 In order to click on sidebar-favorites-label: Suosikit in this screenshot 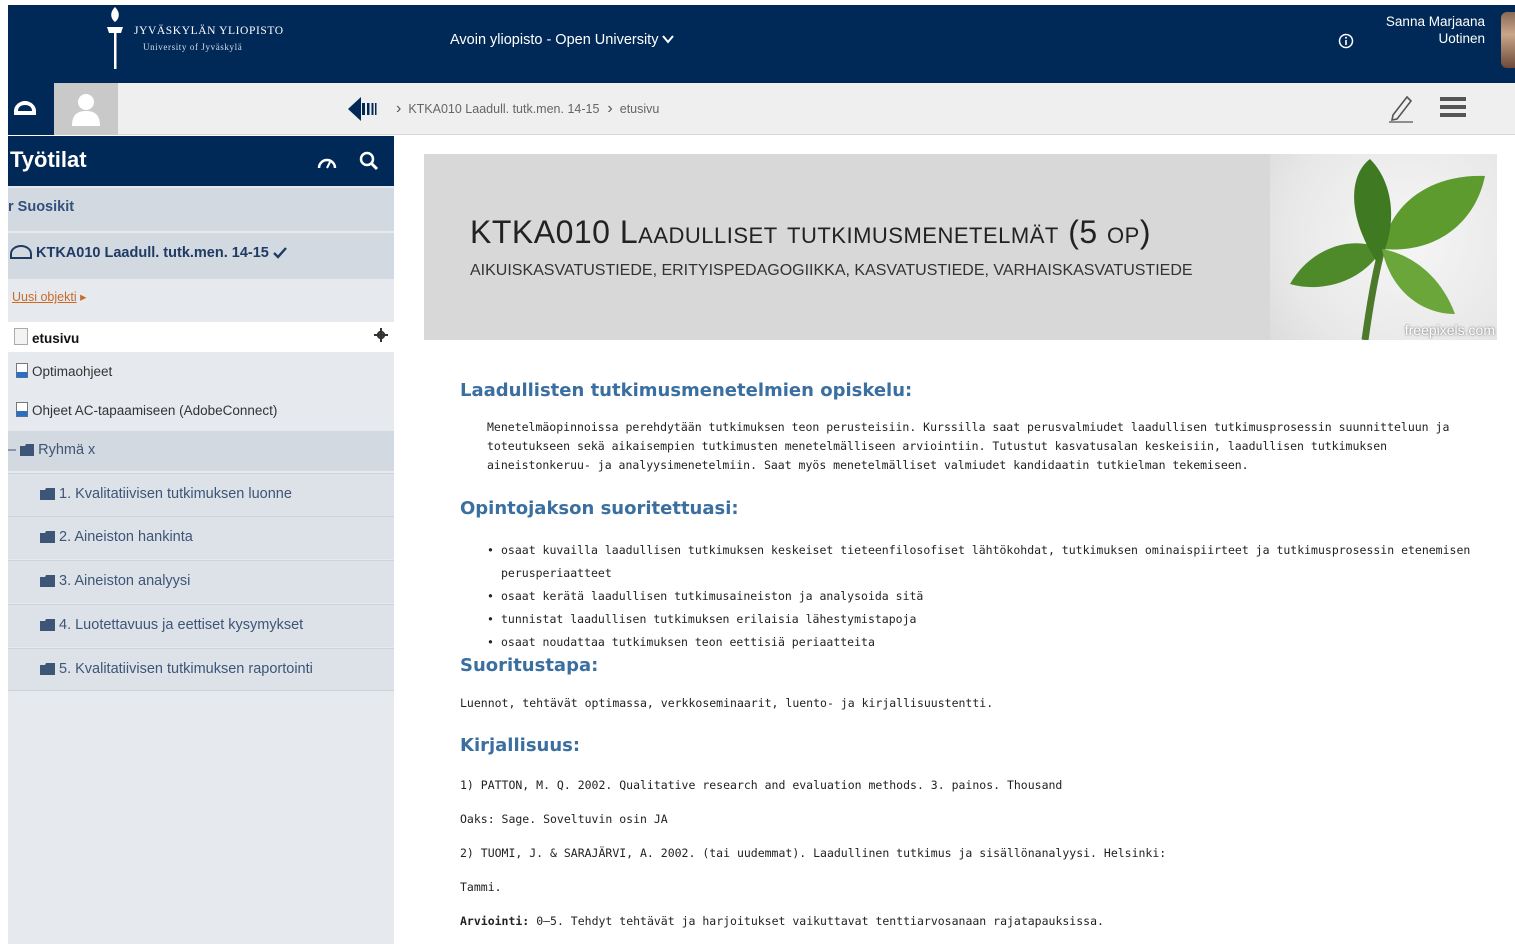, I will do `click(46, 207)`.